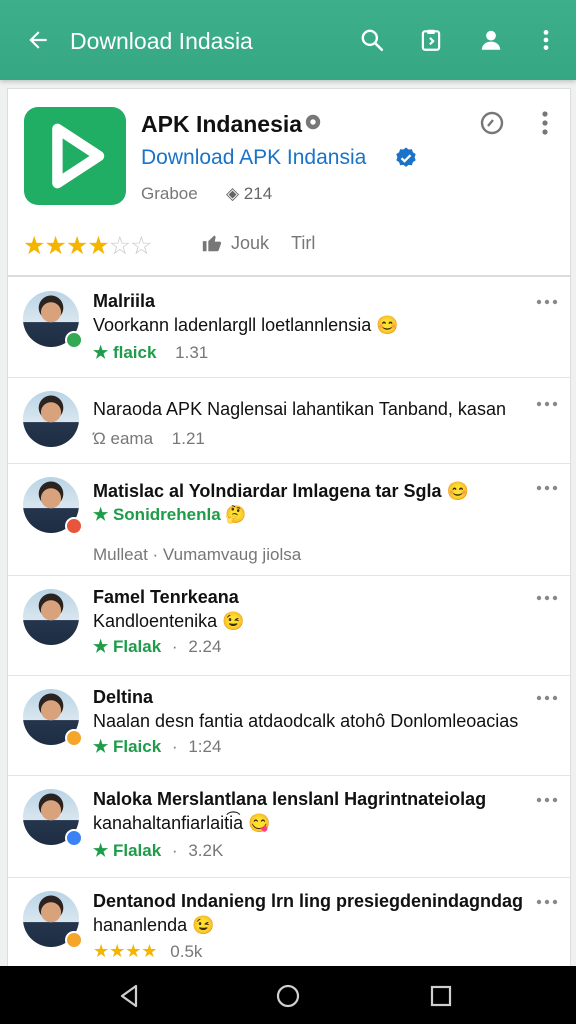 The image size is (576, 1024). Describe the element at coordinates (182, 823) in the screenshot. I see `comment-text: kanahaltanfiarlaiti͡a 😋` at that location.